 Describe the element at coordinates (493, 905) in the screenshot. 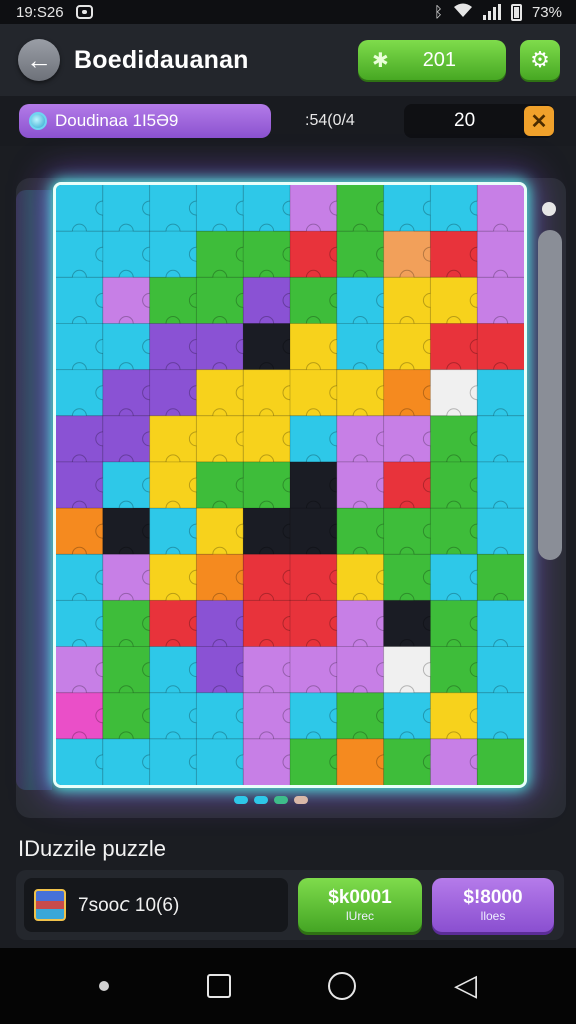

I see `buy-purple-button: $!8000 lloes` at that location.